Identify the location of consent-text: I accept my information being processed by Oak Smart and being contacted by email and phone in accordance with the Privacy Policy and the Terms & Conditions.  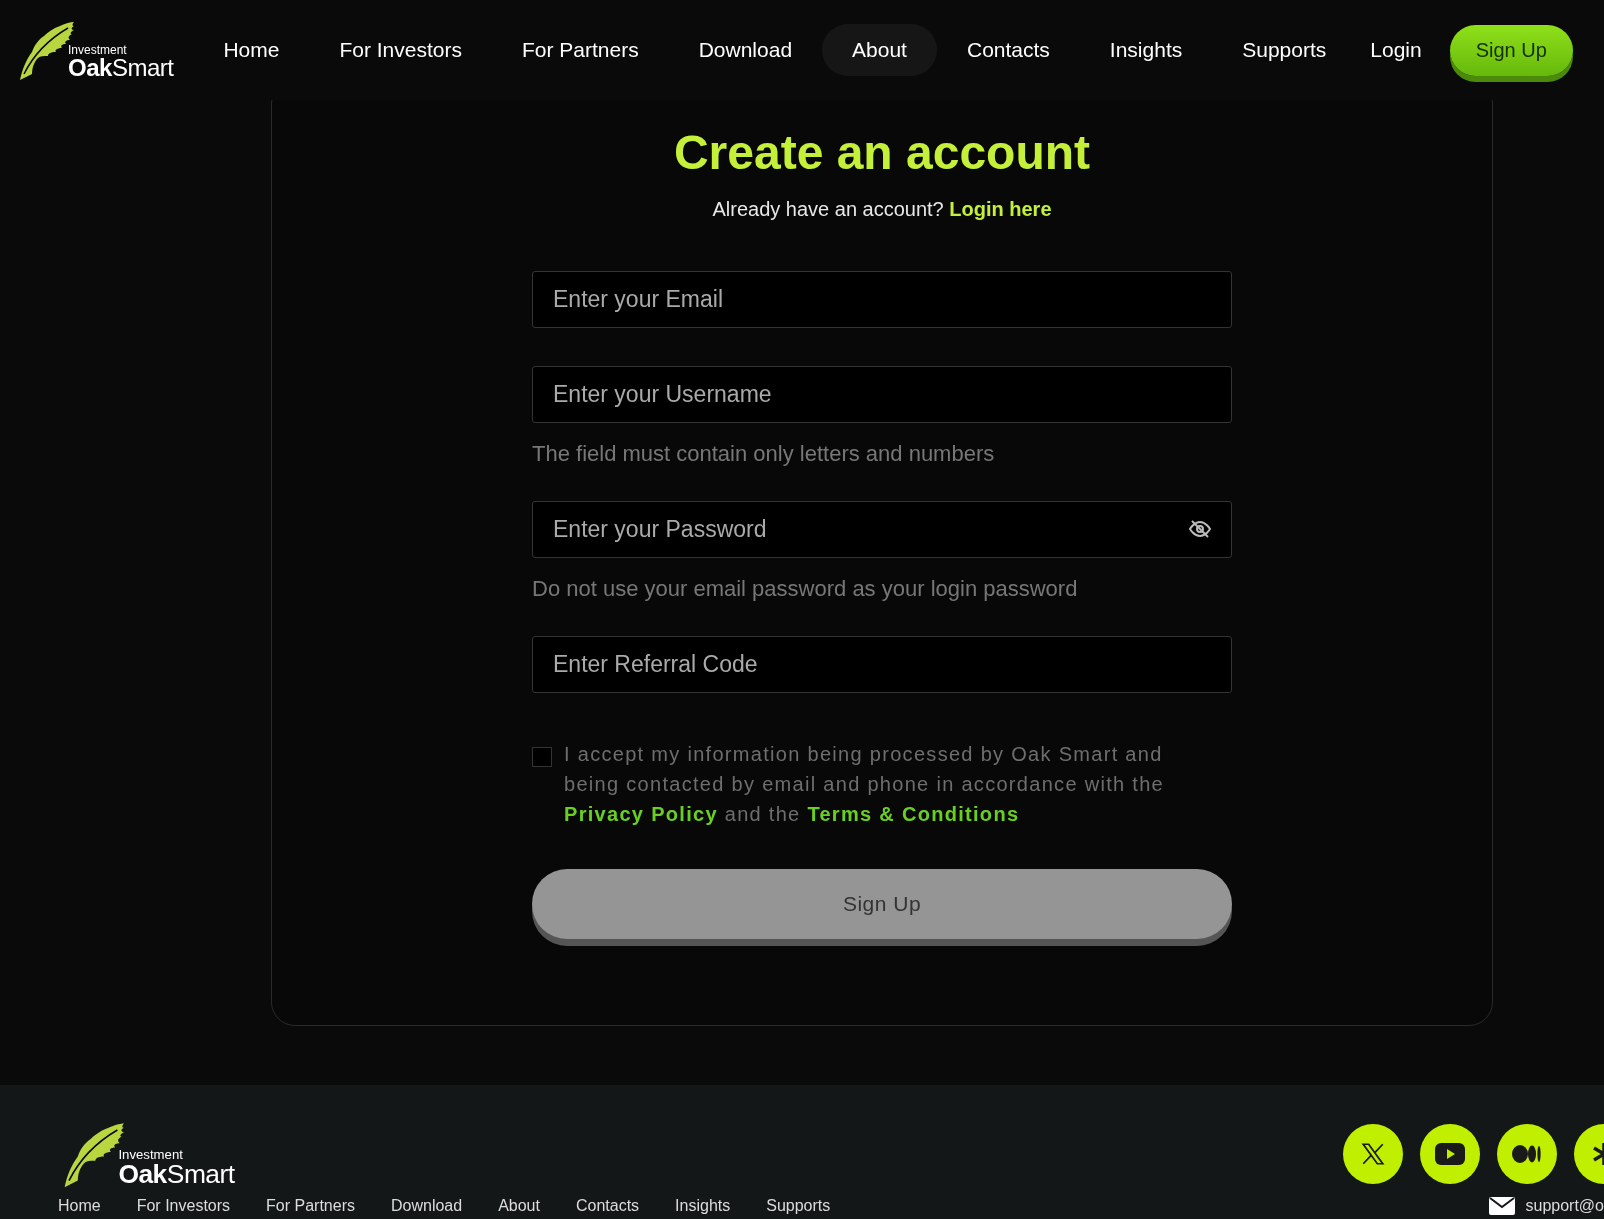
(864, 784).